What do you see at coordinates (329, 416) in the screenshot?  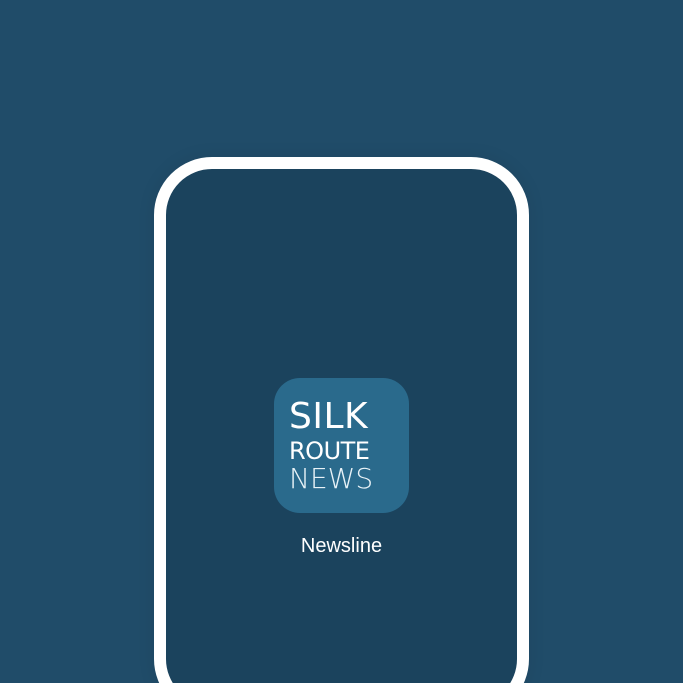 I see `logo-line-silk: SILK` at bounding box center [329, 416].